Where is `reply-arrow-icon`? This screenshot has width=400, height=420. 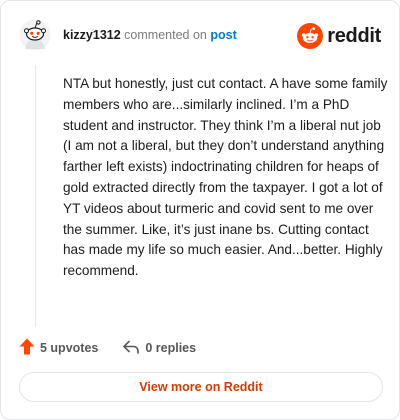 reply-arrow-icon is located at coordinates (133, 348).